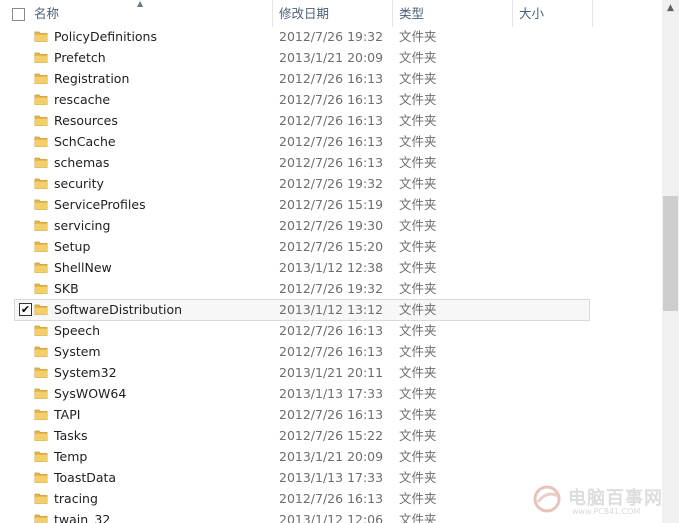  What do you see at coordinates (76, 498) in the screenshot?
I see `file-name: tracing` at bounding box center [76, 498].